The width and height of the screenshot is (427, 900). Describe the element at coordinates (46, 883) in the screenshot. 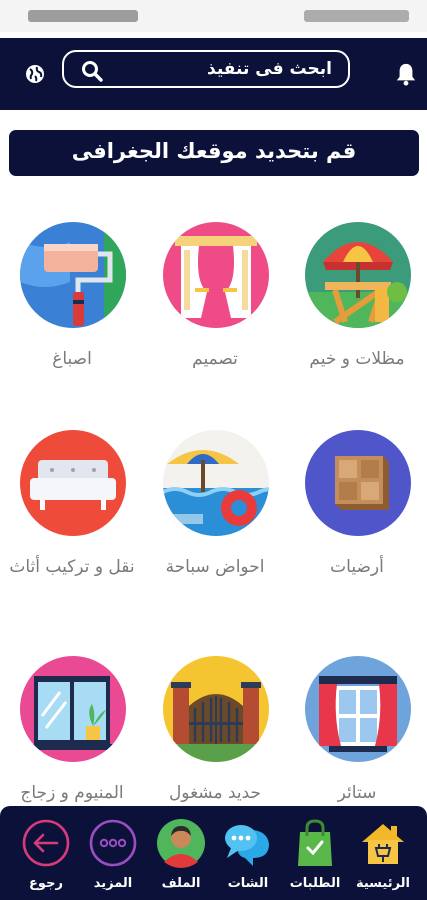

I see `nav-label: رجوع` at that location.